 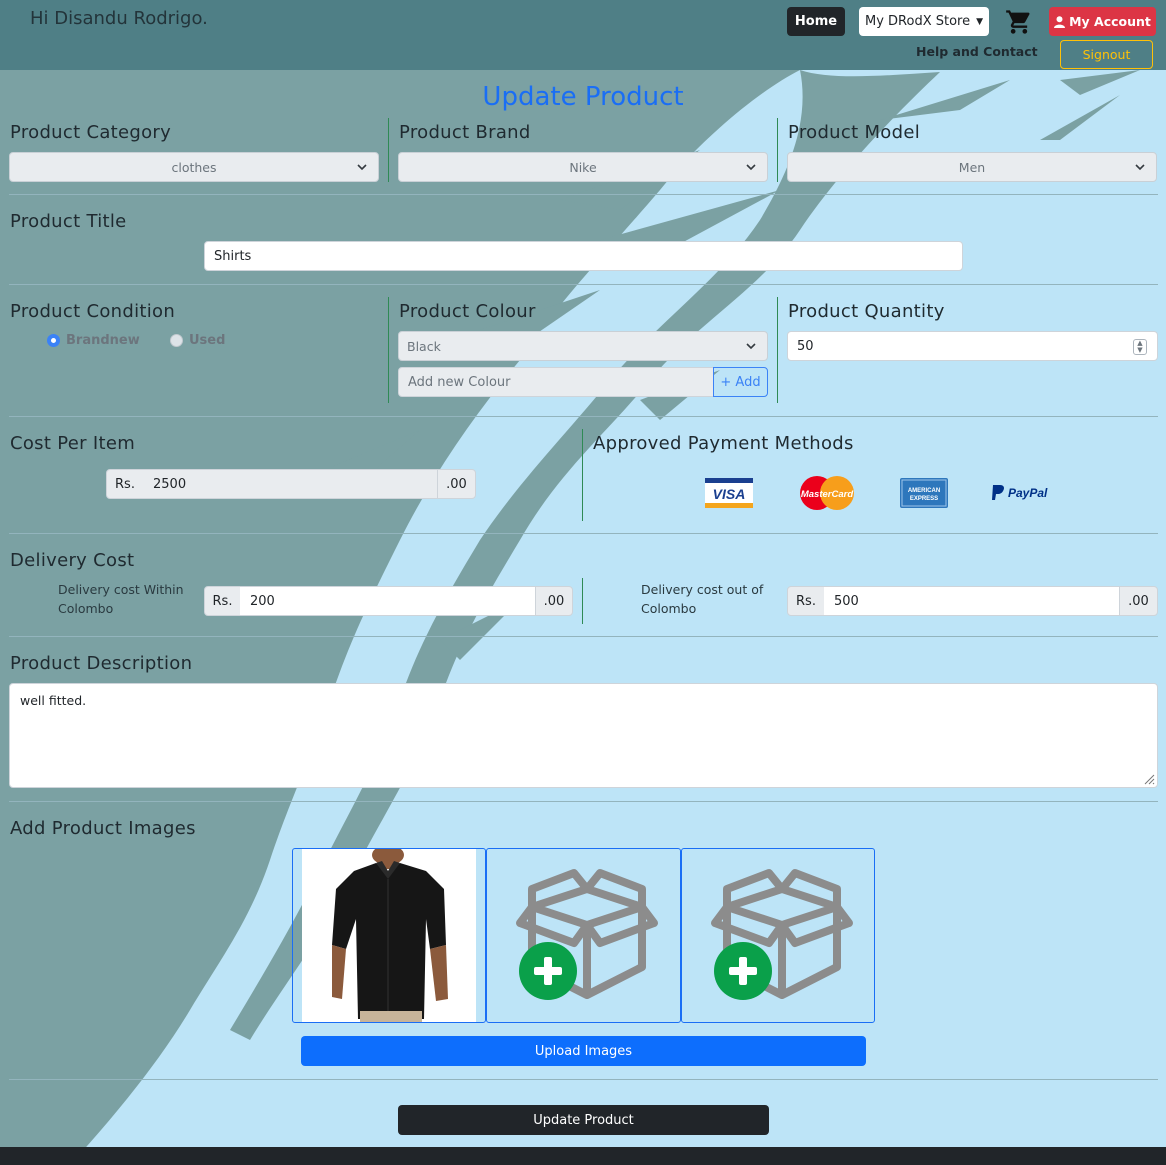 What do you see at coordinates (806, 601) in the screenshot?
I see `delivery-outside-prefix: Rs.` at bounding box center [806, 601].